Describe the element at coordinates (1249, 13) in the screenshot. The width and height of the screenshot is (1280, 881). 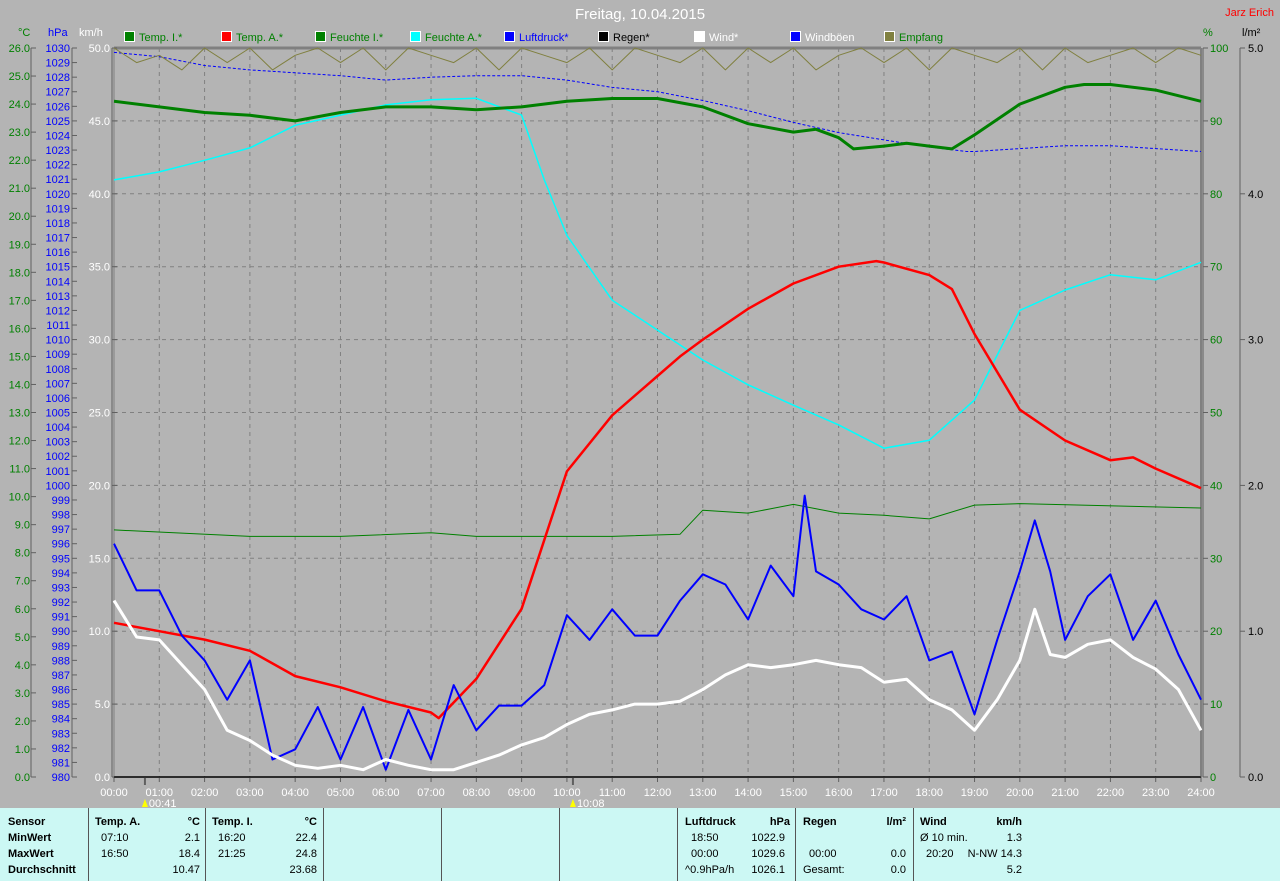
I see `station-owner: Jarz Erich` at that location.